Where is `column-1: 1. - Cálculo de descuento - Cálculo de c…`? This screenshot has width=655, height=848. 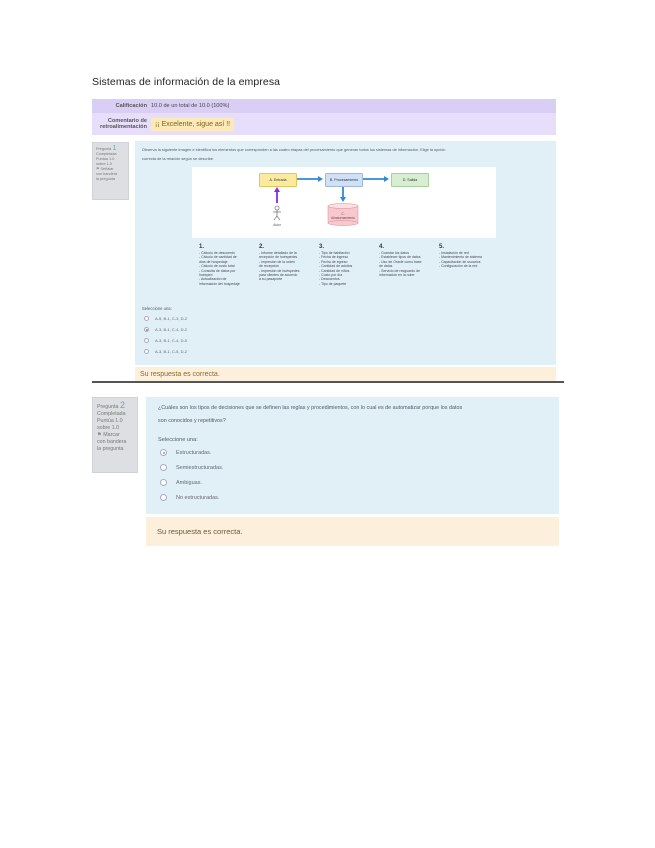 column-1: 1. - Cálculo de descuento - Cálculo de c… is located at coordinates (229, 264).